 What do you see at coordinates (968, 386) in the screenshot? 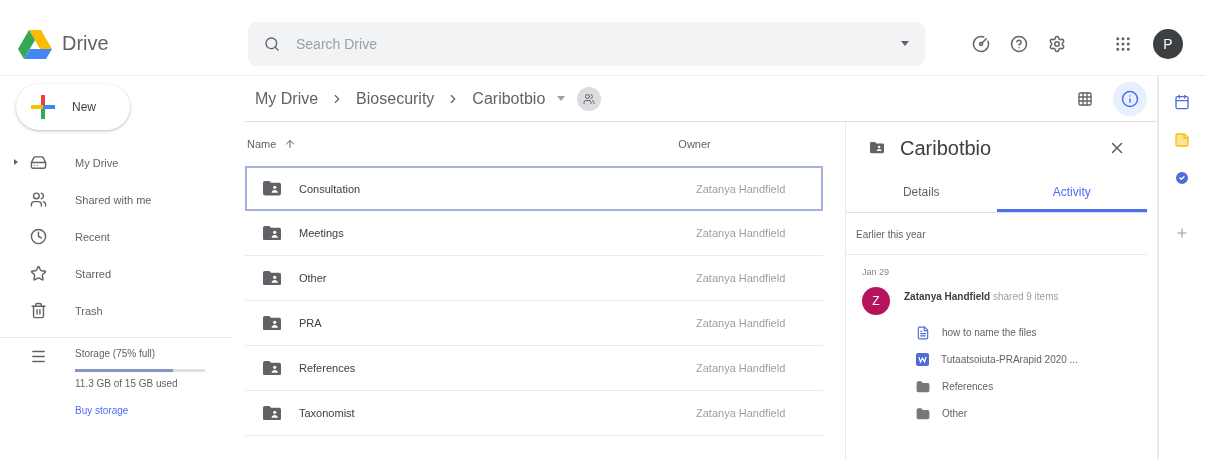
I see `shared-item: References` at bounding box center [968, 386].